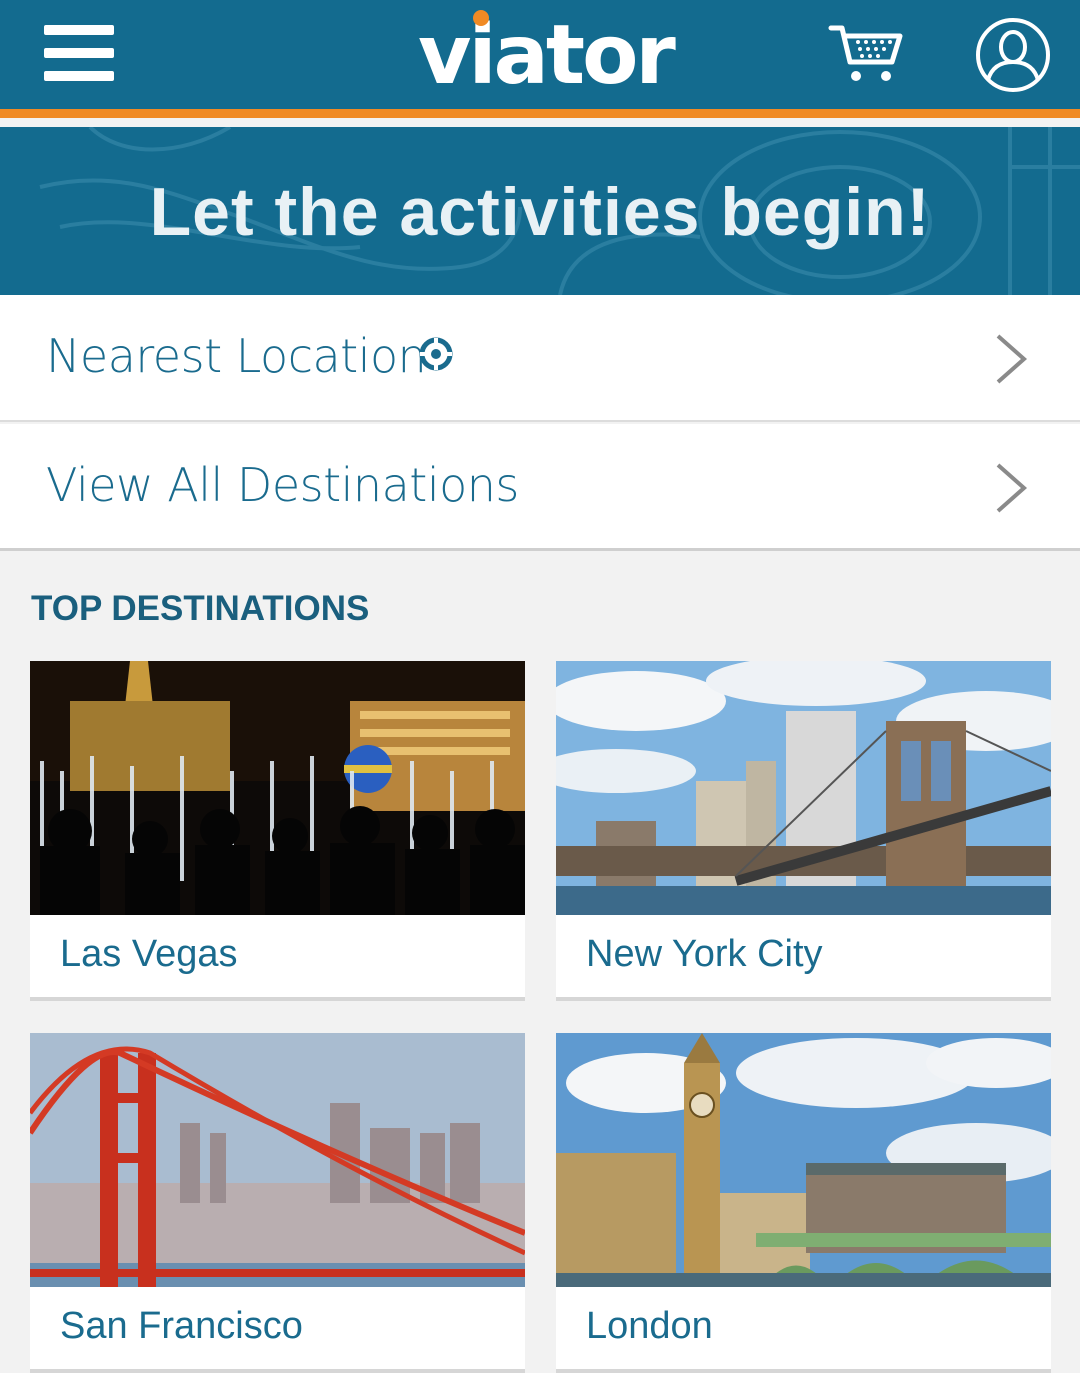  What do you see at coordinates (282, 485) in the screenshot?
I see `view-all-destinations-label: View All Destinations` at bounding box center [282, 485].